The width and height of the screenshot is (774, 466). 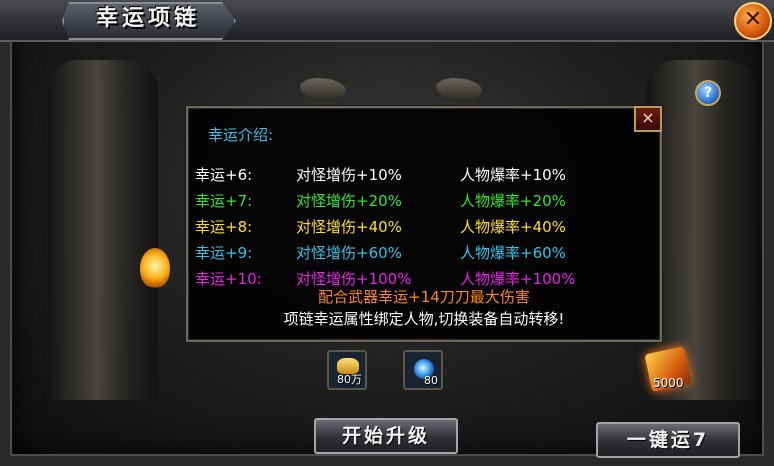 What do you see at coordinates (701, 230) in the screenshot?
I see `right-dragon-pillar` at bounding box center [701, 230].